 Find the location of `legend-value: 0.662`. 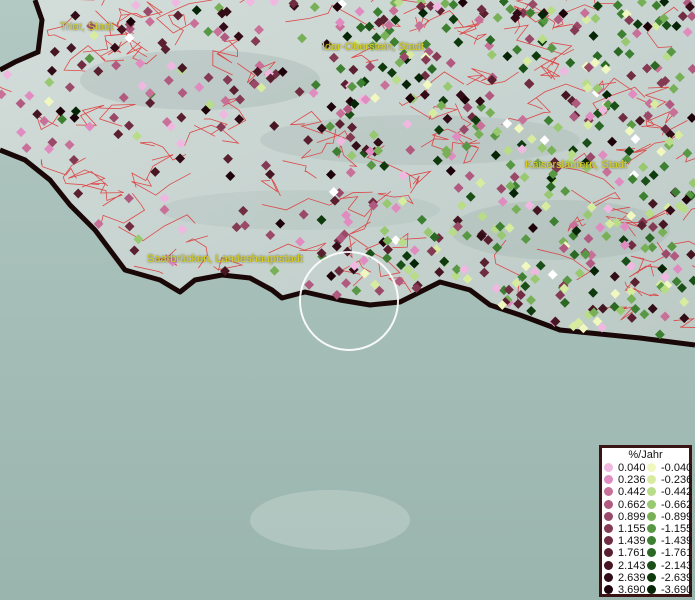

legend-value: 0.662 is located at coordinates (632, 504).